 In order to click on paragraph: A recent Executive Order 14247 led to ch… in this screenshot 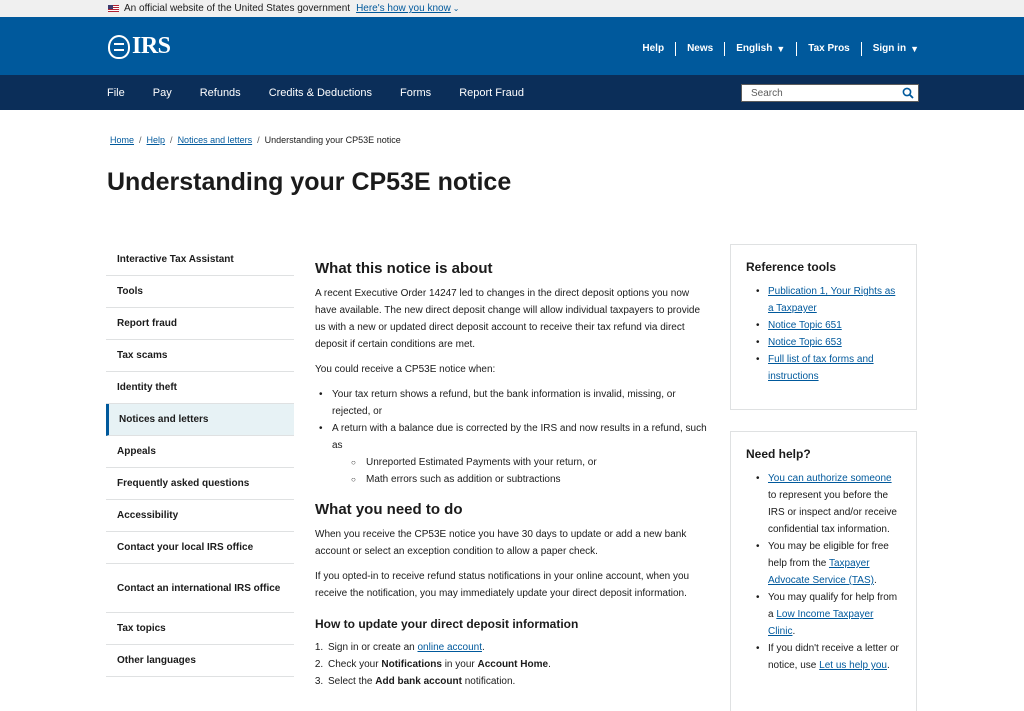, I will do `click(508, 319)`.